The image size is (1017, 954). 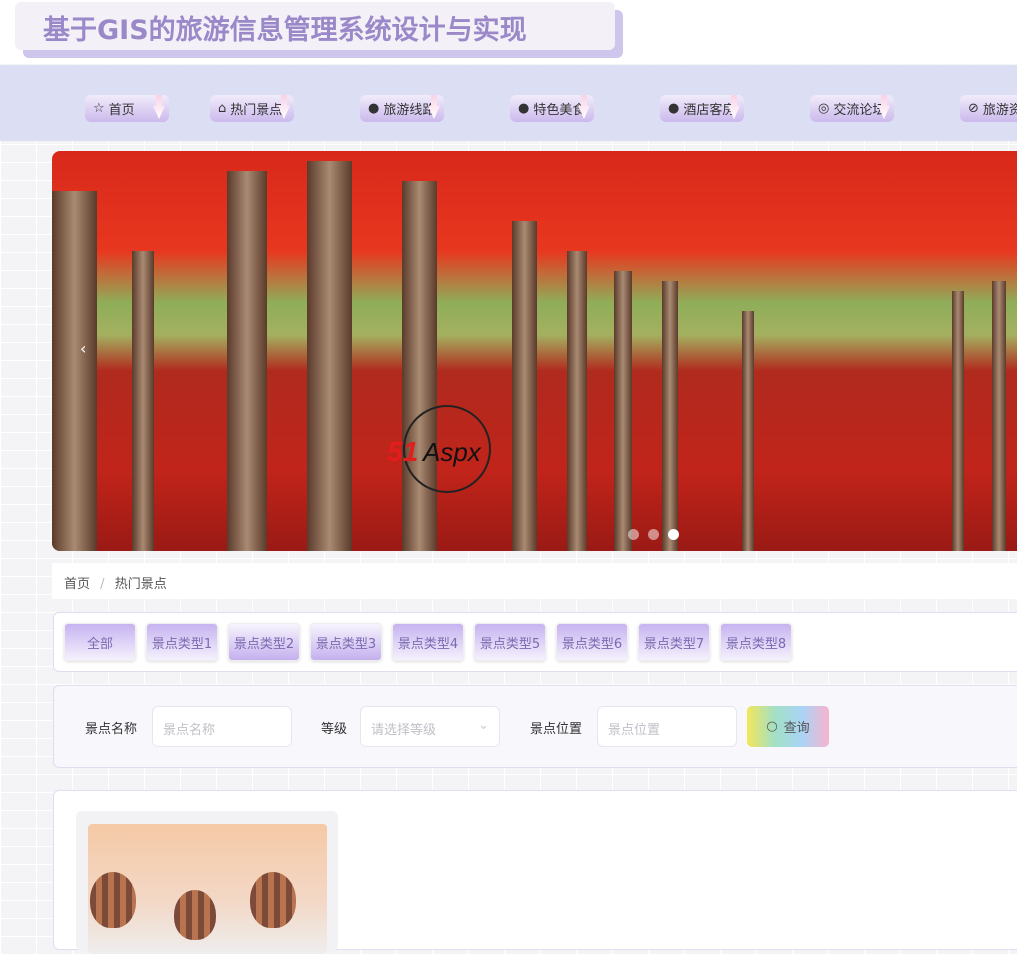 I want to click on name-label: 景点名称, so click(x=111, y=729).